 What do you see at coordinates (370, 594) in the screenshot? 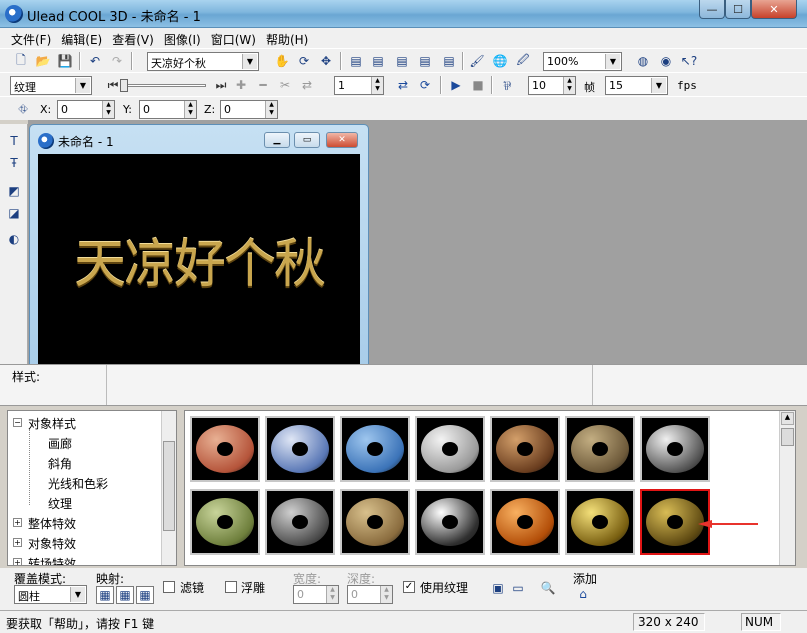
I see `depth-input: 0 ▲ ▼` at bounding box center [370, 594].